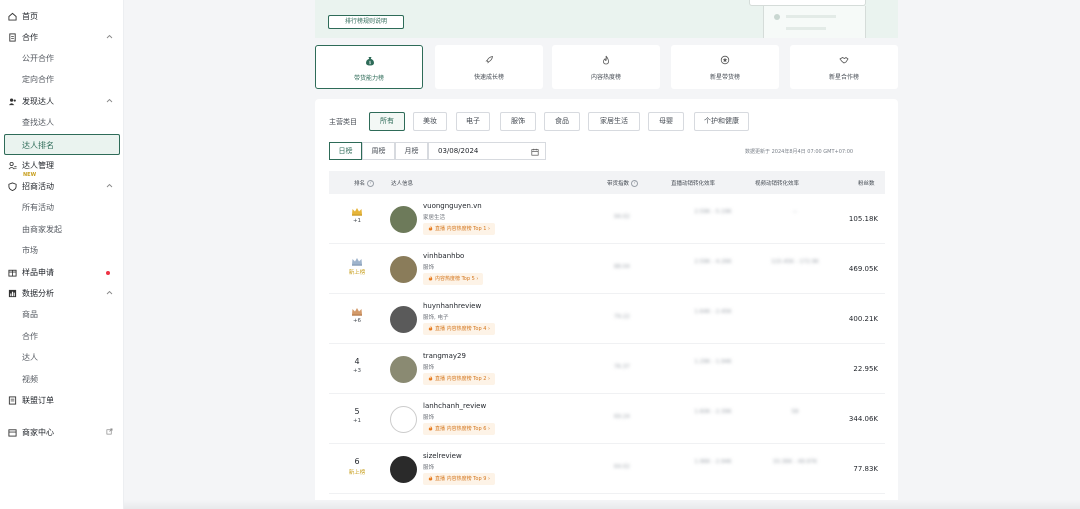 Image resolution: width=1080 pixels, height=509 pixels. What do you see at coordinates (795, 462) in the screenshot?
I see `video-conversion: 33.36K - 49.97K` at bounding box center [795, 462].